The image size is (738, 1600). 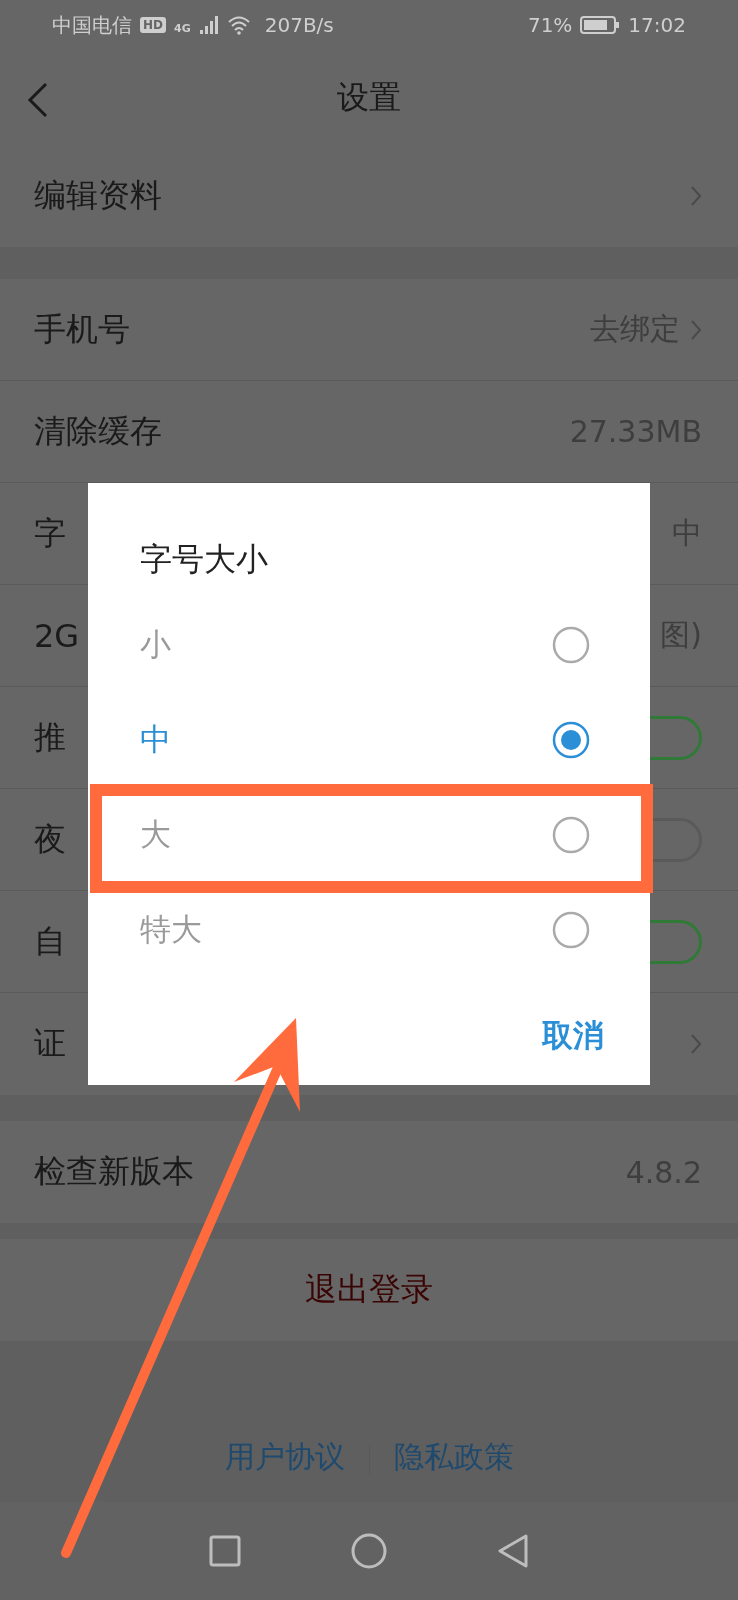 I want to click on option-label: 小, so click(x=155, y=644).